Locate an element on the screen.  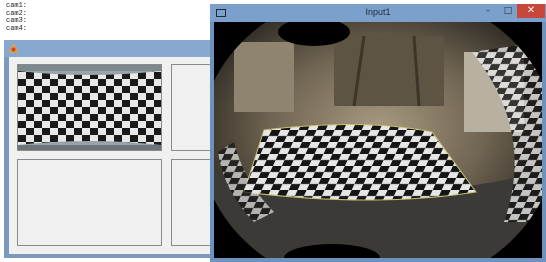
console-line: cam4: is located at coordinates (17, 28).